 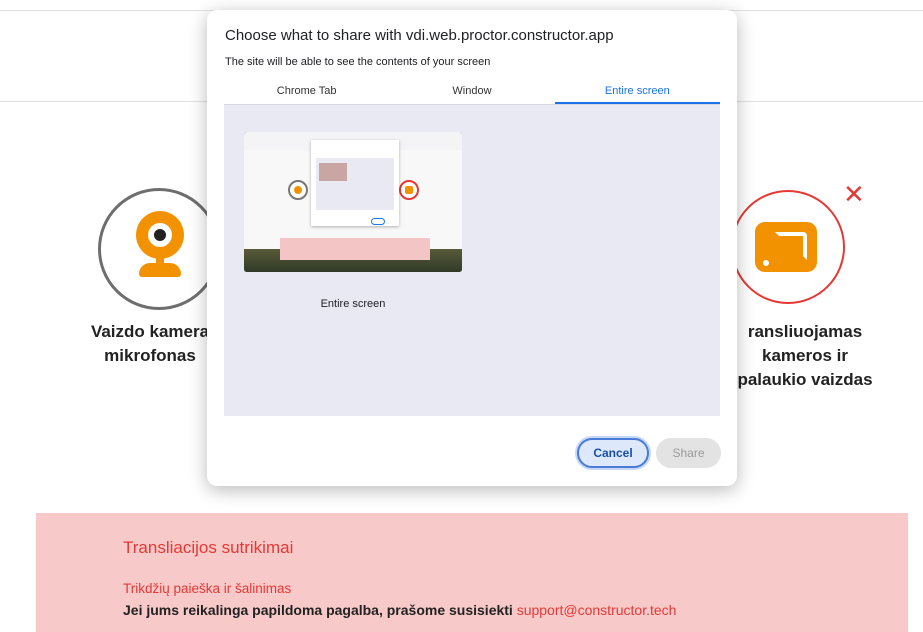 I want to click on troubleshooting-link: Trikdžių paieška ir šalinimas, so click(x=207, y=588).